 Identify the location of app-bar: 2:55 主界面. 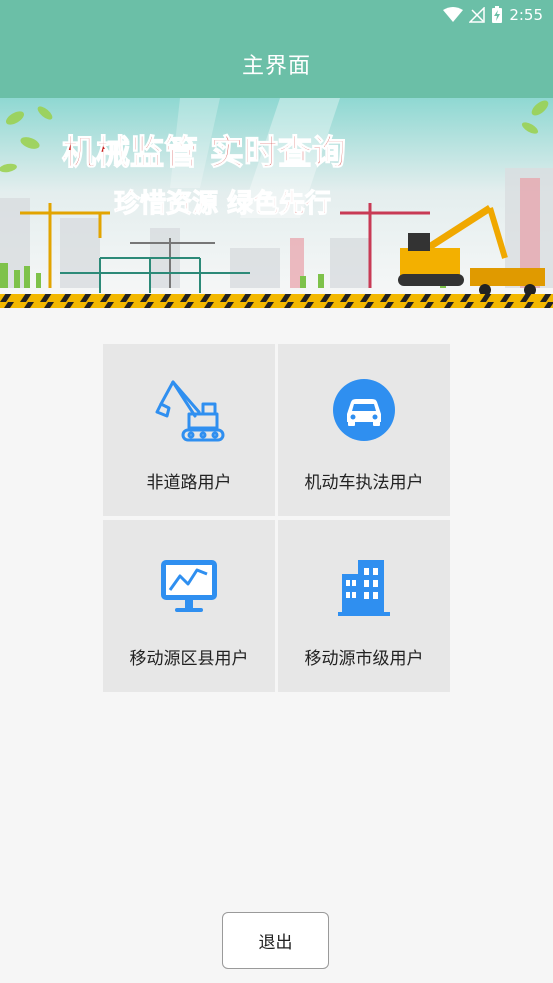
(276, 49).